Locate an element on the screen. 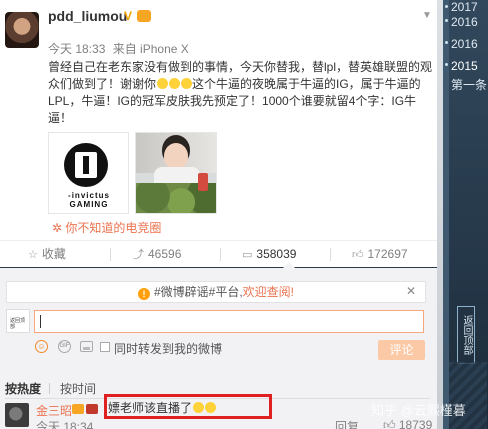 The height and width of the screenshot is (429, 488). comment-time: 今天 18:34 is located at coordinates (65, 424).